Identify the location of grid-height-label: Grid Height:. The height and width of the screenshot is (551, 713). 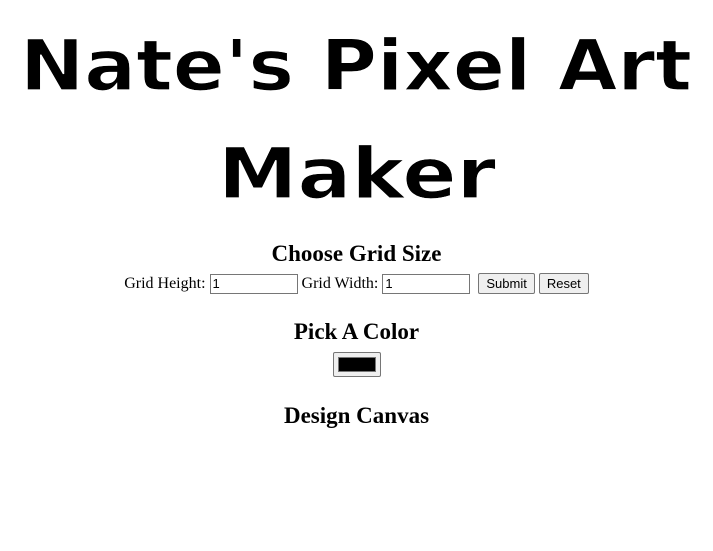
(165, 283).